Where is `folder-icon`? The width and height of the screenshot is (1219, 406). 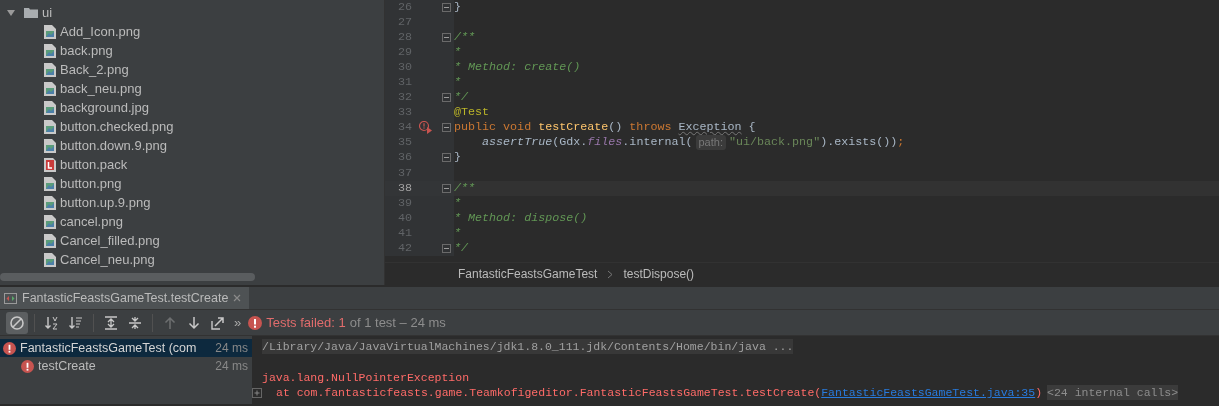
folder-icon is located at coordinates (31, 12).